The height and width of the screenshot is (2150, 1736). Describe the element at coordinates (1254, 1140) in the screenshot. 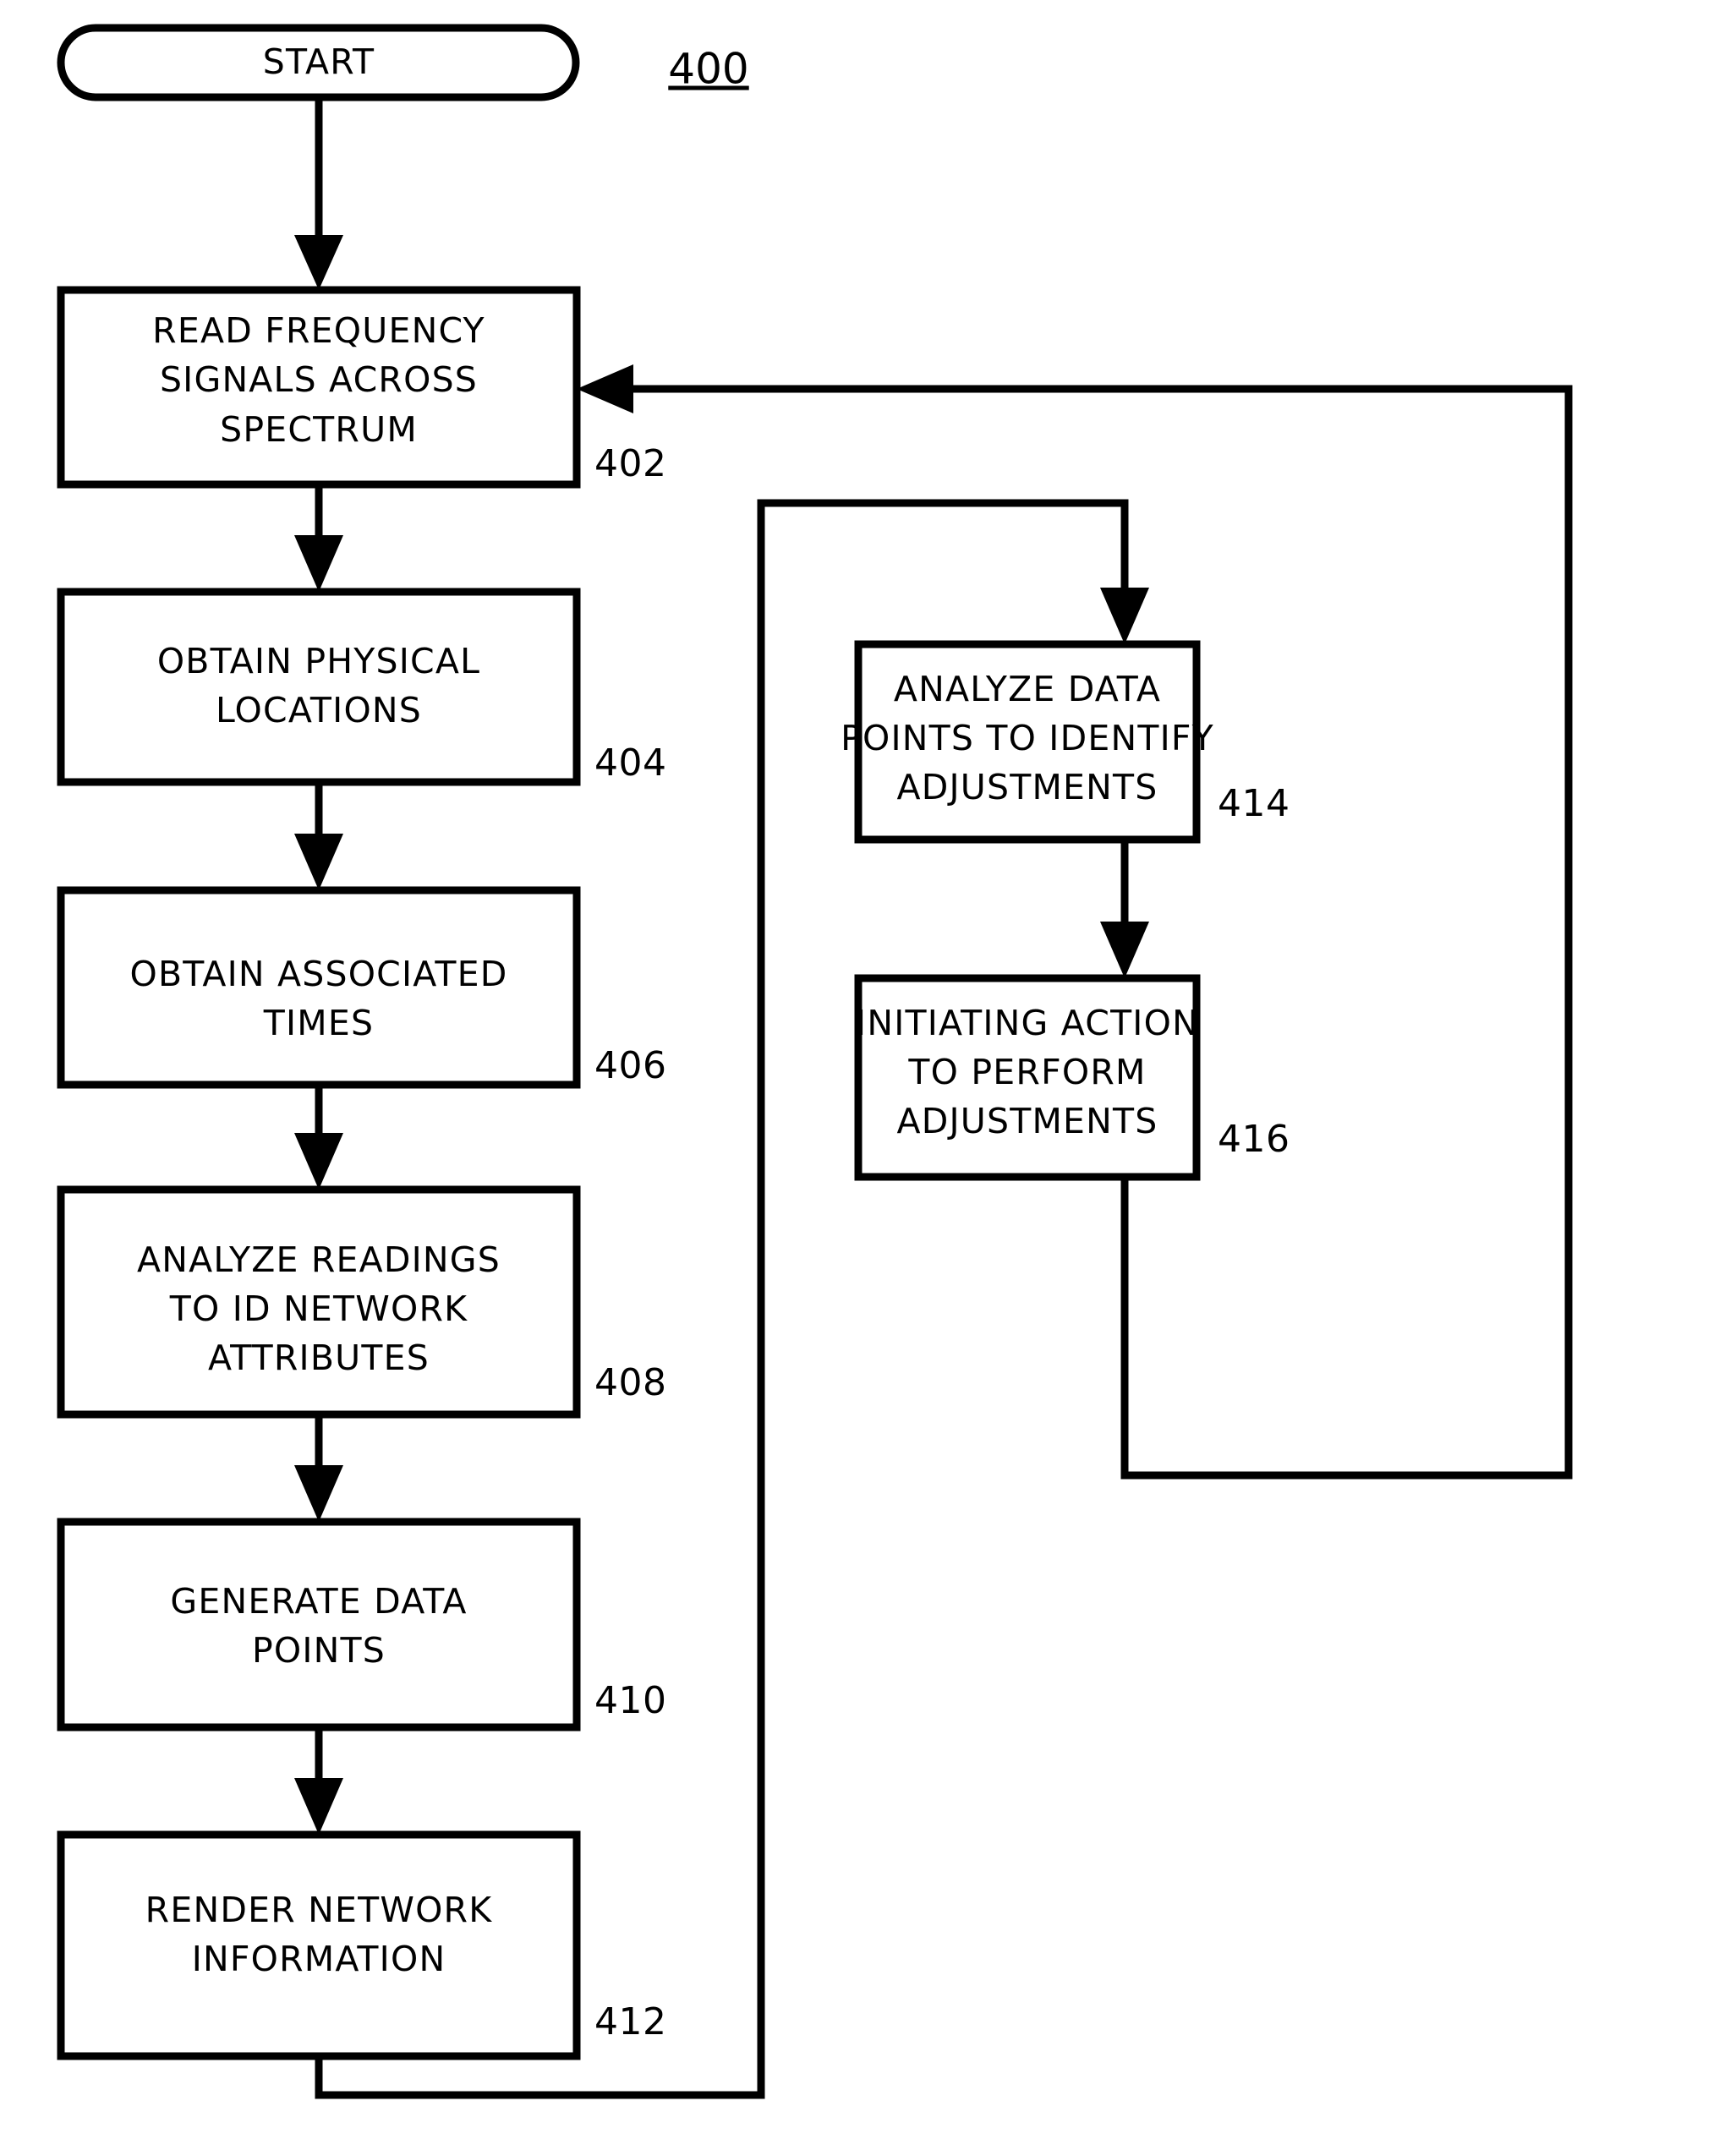

I see `ref-label-416: 416` at that location.